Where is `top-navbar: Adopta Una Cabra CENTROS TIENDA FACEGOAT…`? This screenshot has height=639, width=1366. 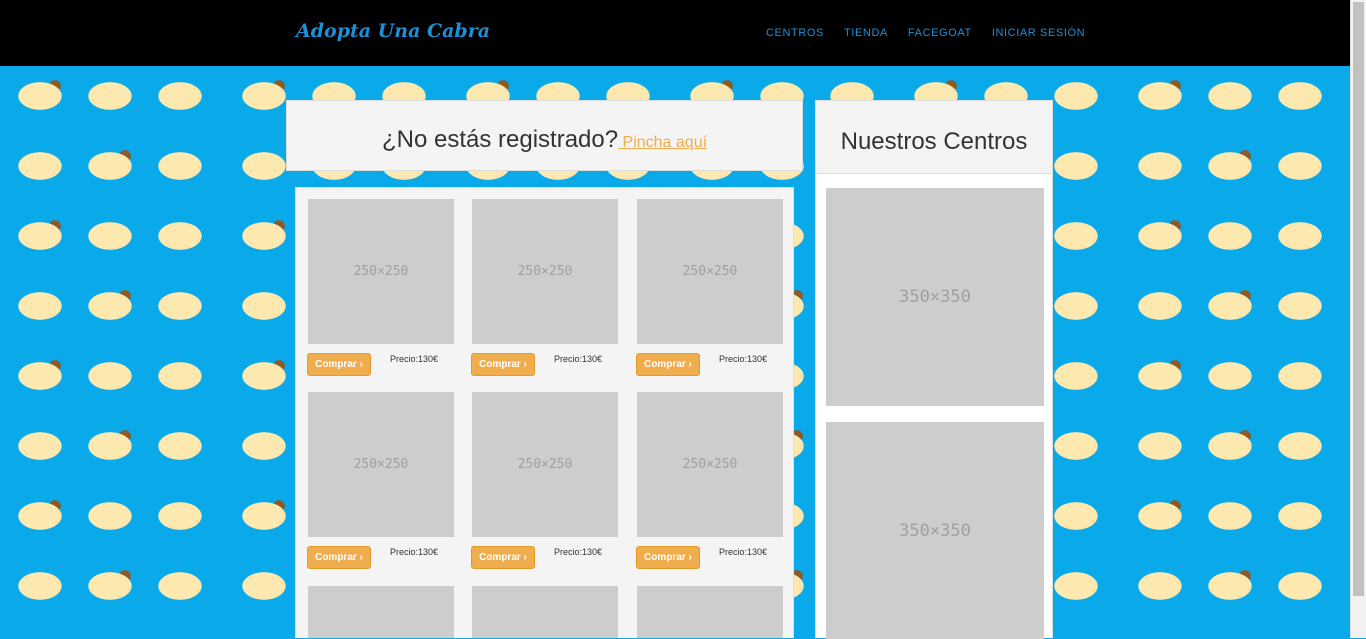
top-navbar: Adopta Una Cabra CENTROS TIENDA FACEGOAT… is located at coordinates (675, 33).